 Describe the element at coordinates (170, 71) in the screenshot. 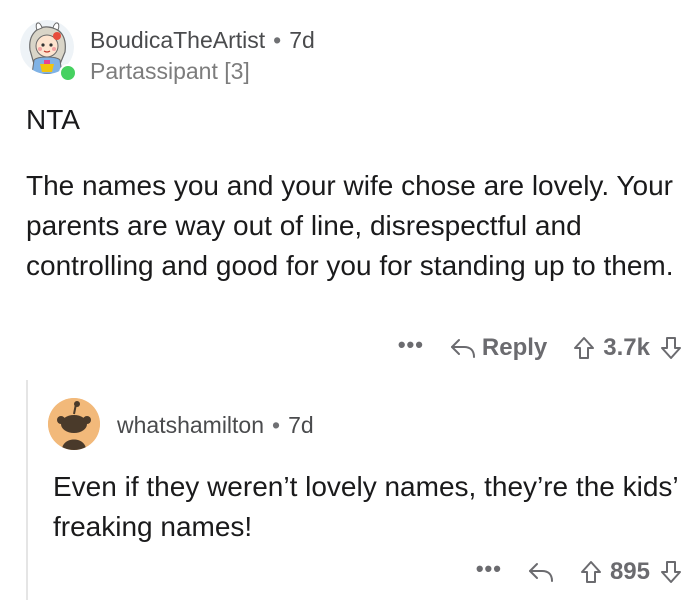

I see `user-flair: Partassipant [3]` at that location.